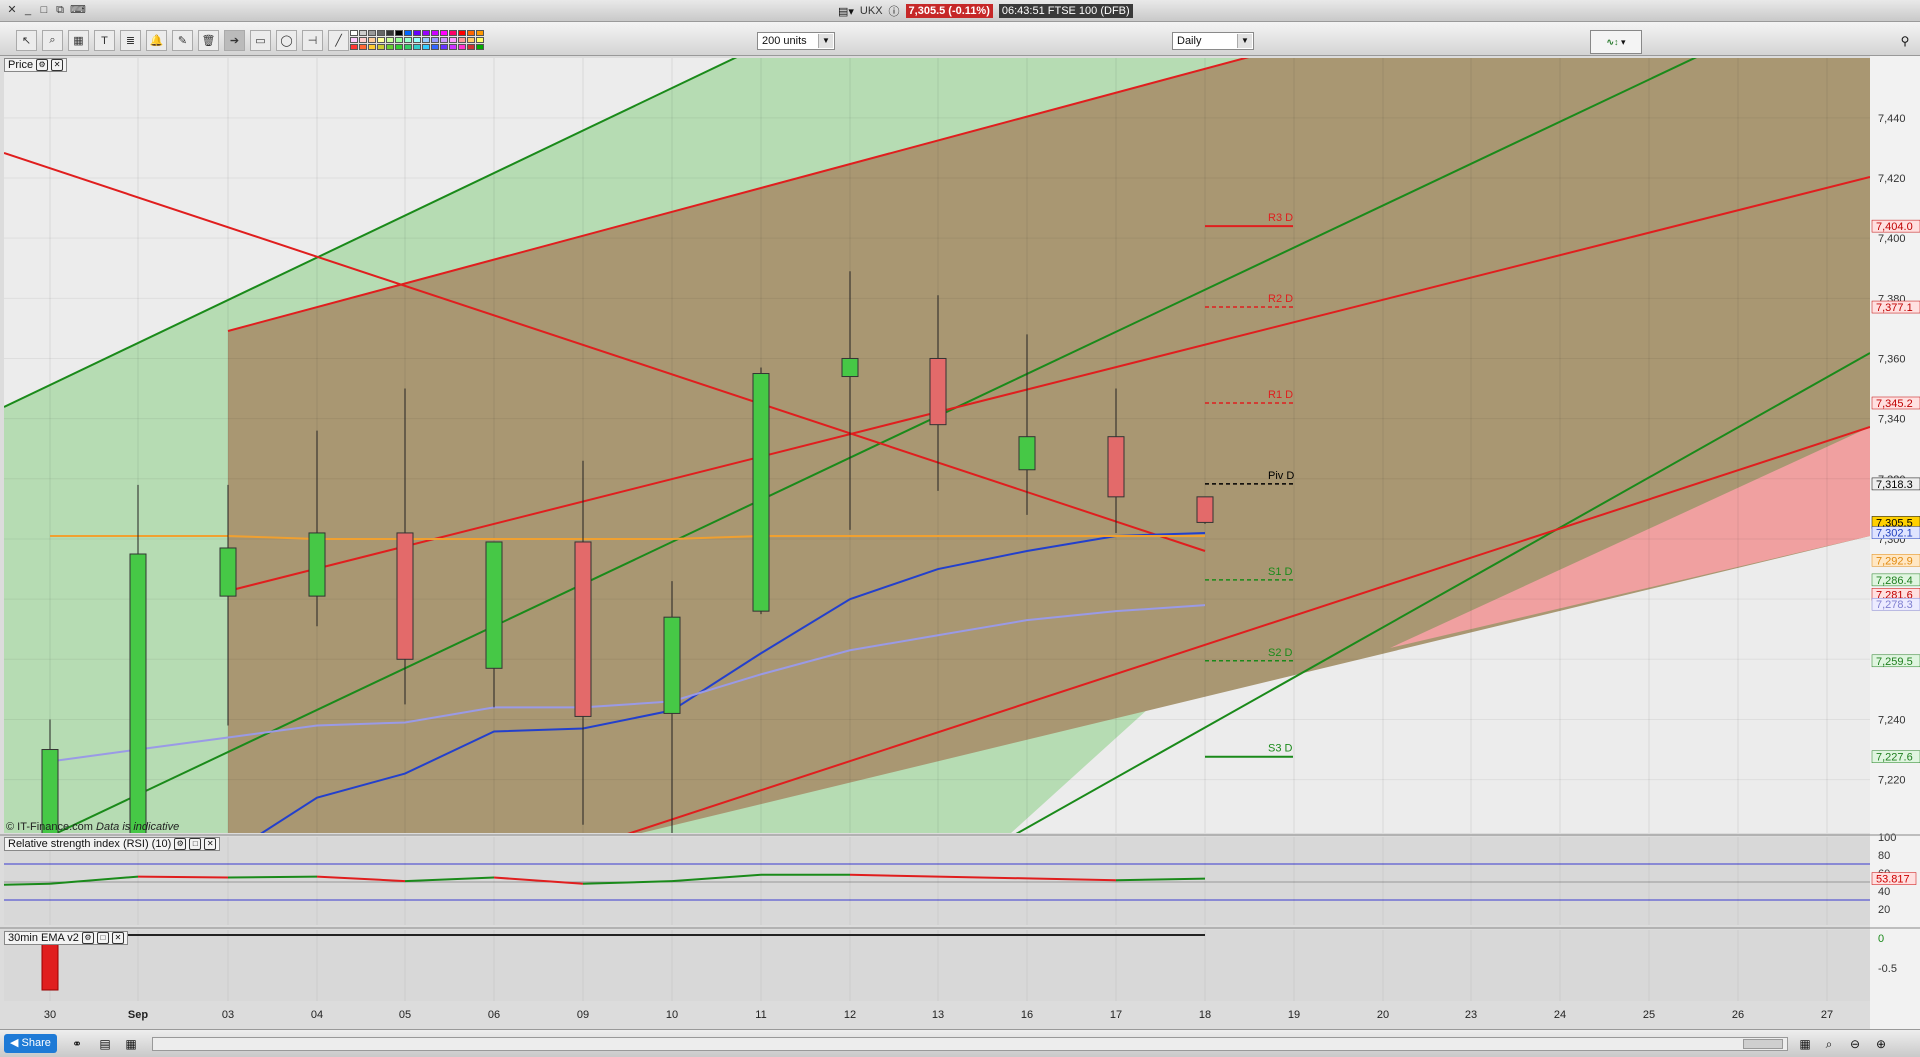  What do you see at coordinates (156, 40) in the screenshot?
I see `alert-icon: 🔔` at bounding box center [156, 40].